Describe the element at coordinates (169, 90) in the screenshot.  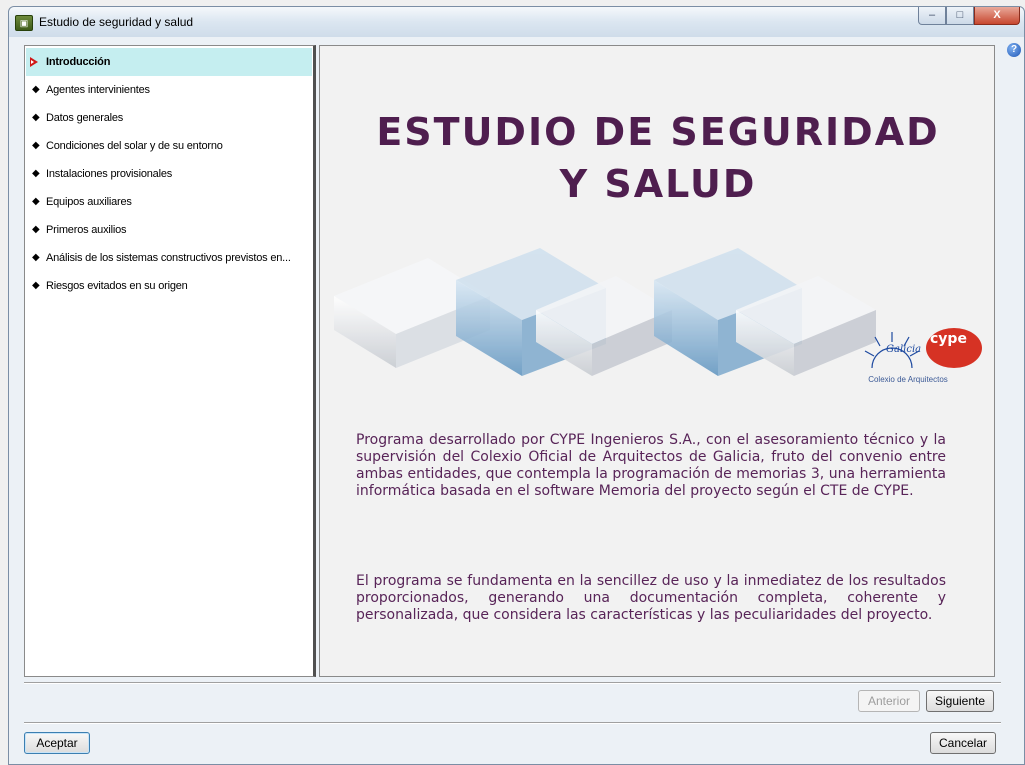
I see `sidebar-item-agentes: ◆ Agentes intervinientes` at that location.